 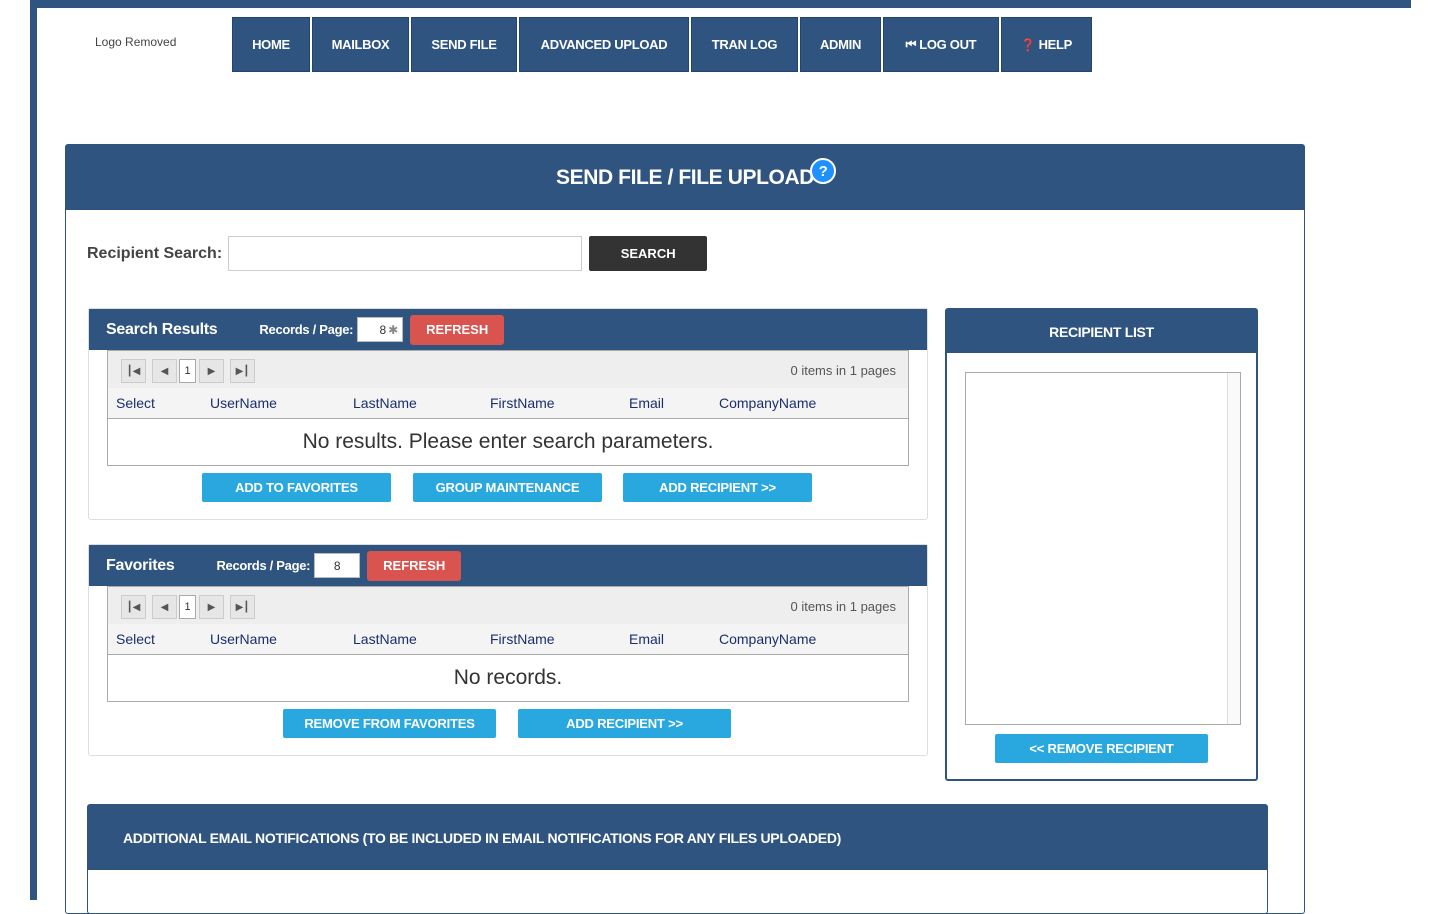 What do you see at coordinates (136, 42) in the screenshot?
I see `logo: Logo Removed` at bounding box center [136, 42].